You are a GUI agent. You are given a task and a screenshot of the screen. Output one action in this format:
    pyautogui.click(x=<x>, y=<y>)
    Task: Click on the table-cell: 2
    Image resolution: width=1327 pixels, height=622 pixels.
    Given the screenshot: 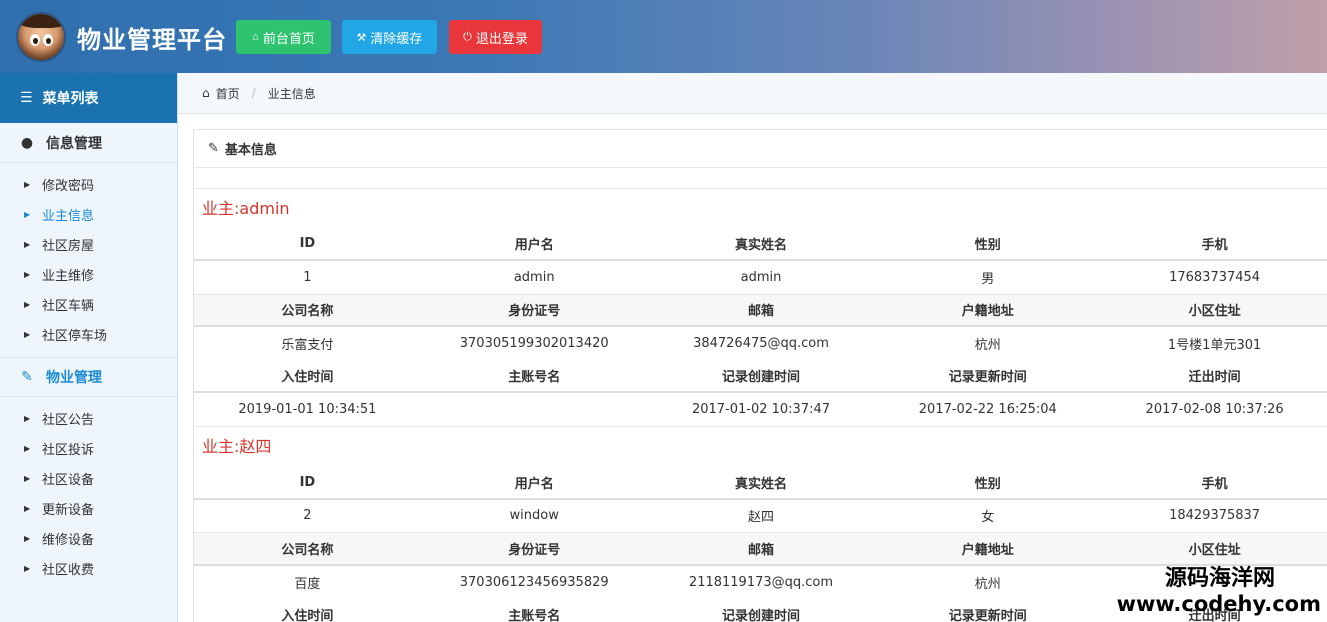 What is the action you would take?
    pyautogui.click(x=307, y=515)
    